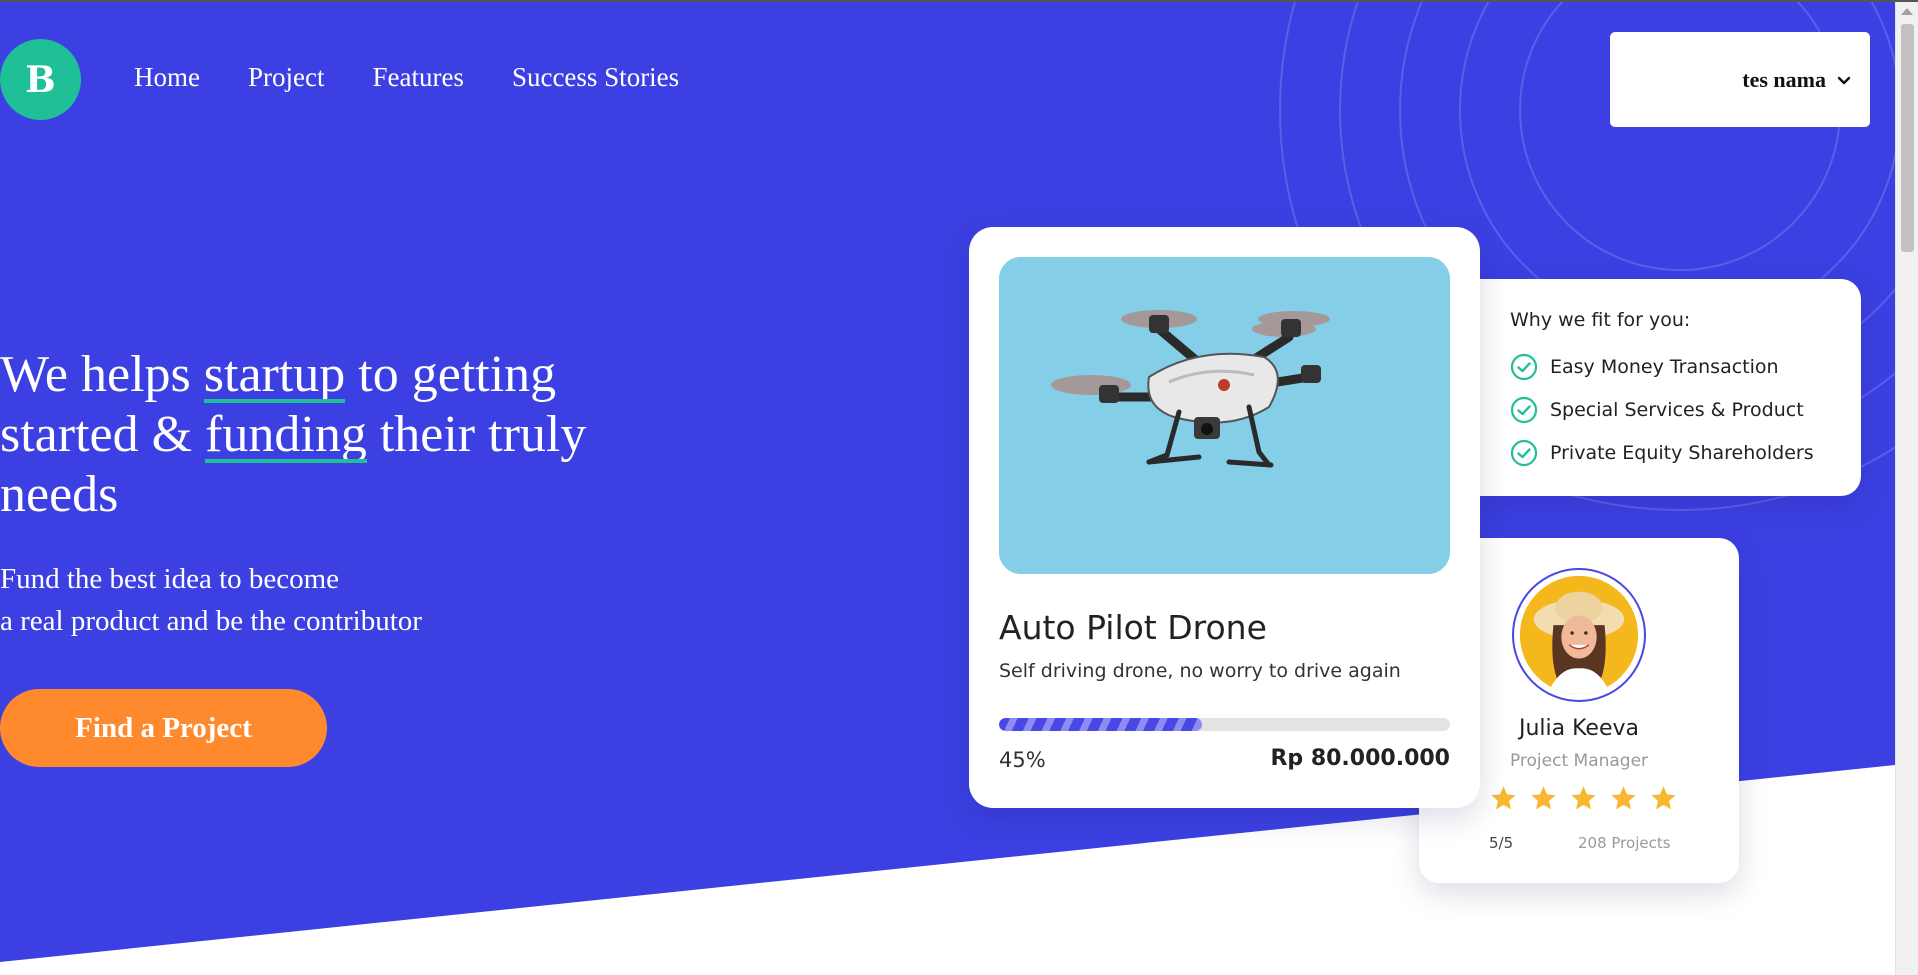 This screenshot has height=975, width=1918. What do you see at coordinates (1600, 320) in the screenshot?
I see `why-title: Why we fit for you:` at bounding box center [1600, 320].